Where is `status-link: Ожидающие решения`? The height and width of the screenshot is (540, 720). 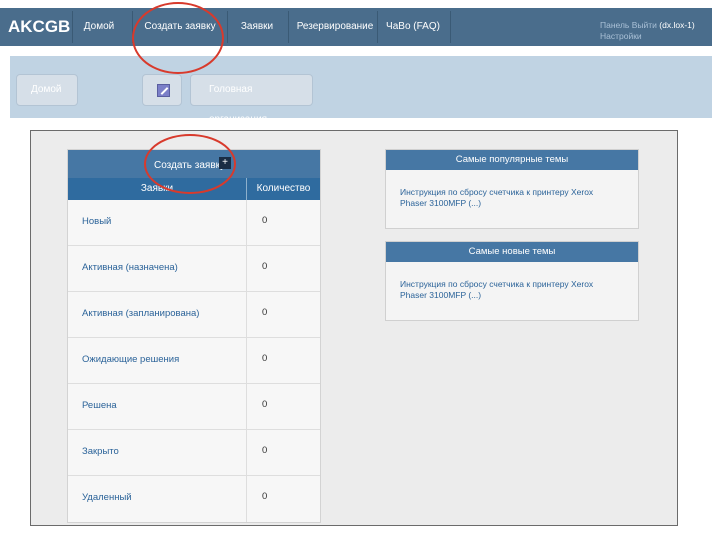 status-link: Ожидающие решения is located at coordinates (130, 359).